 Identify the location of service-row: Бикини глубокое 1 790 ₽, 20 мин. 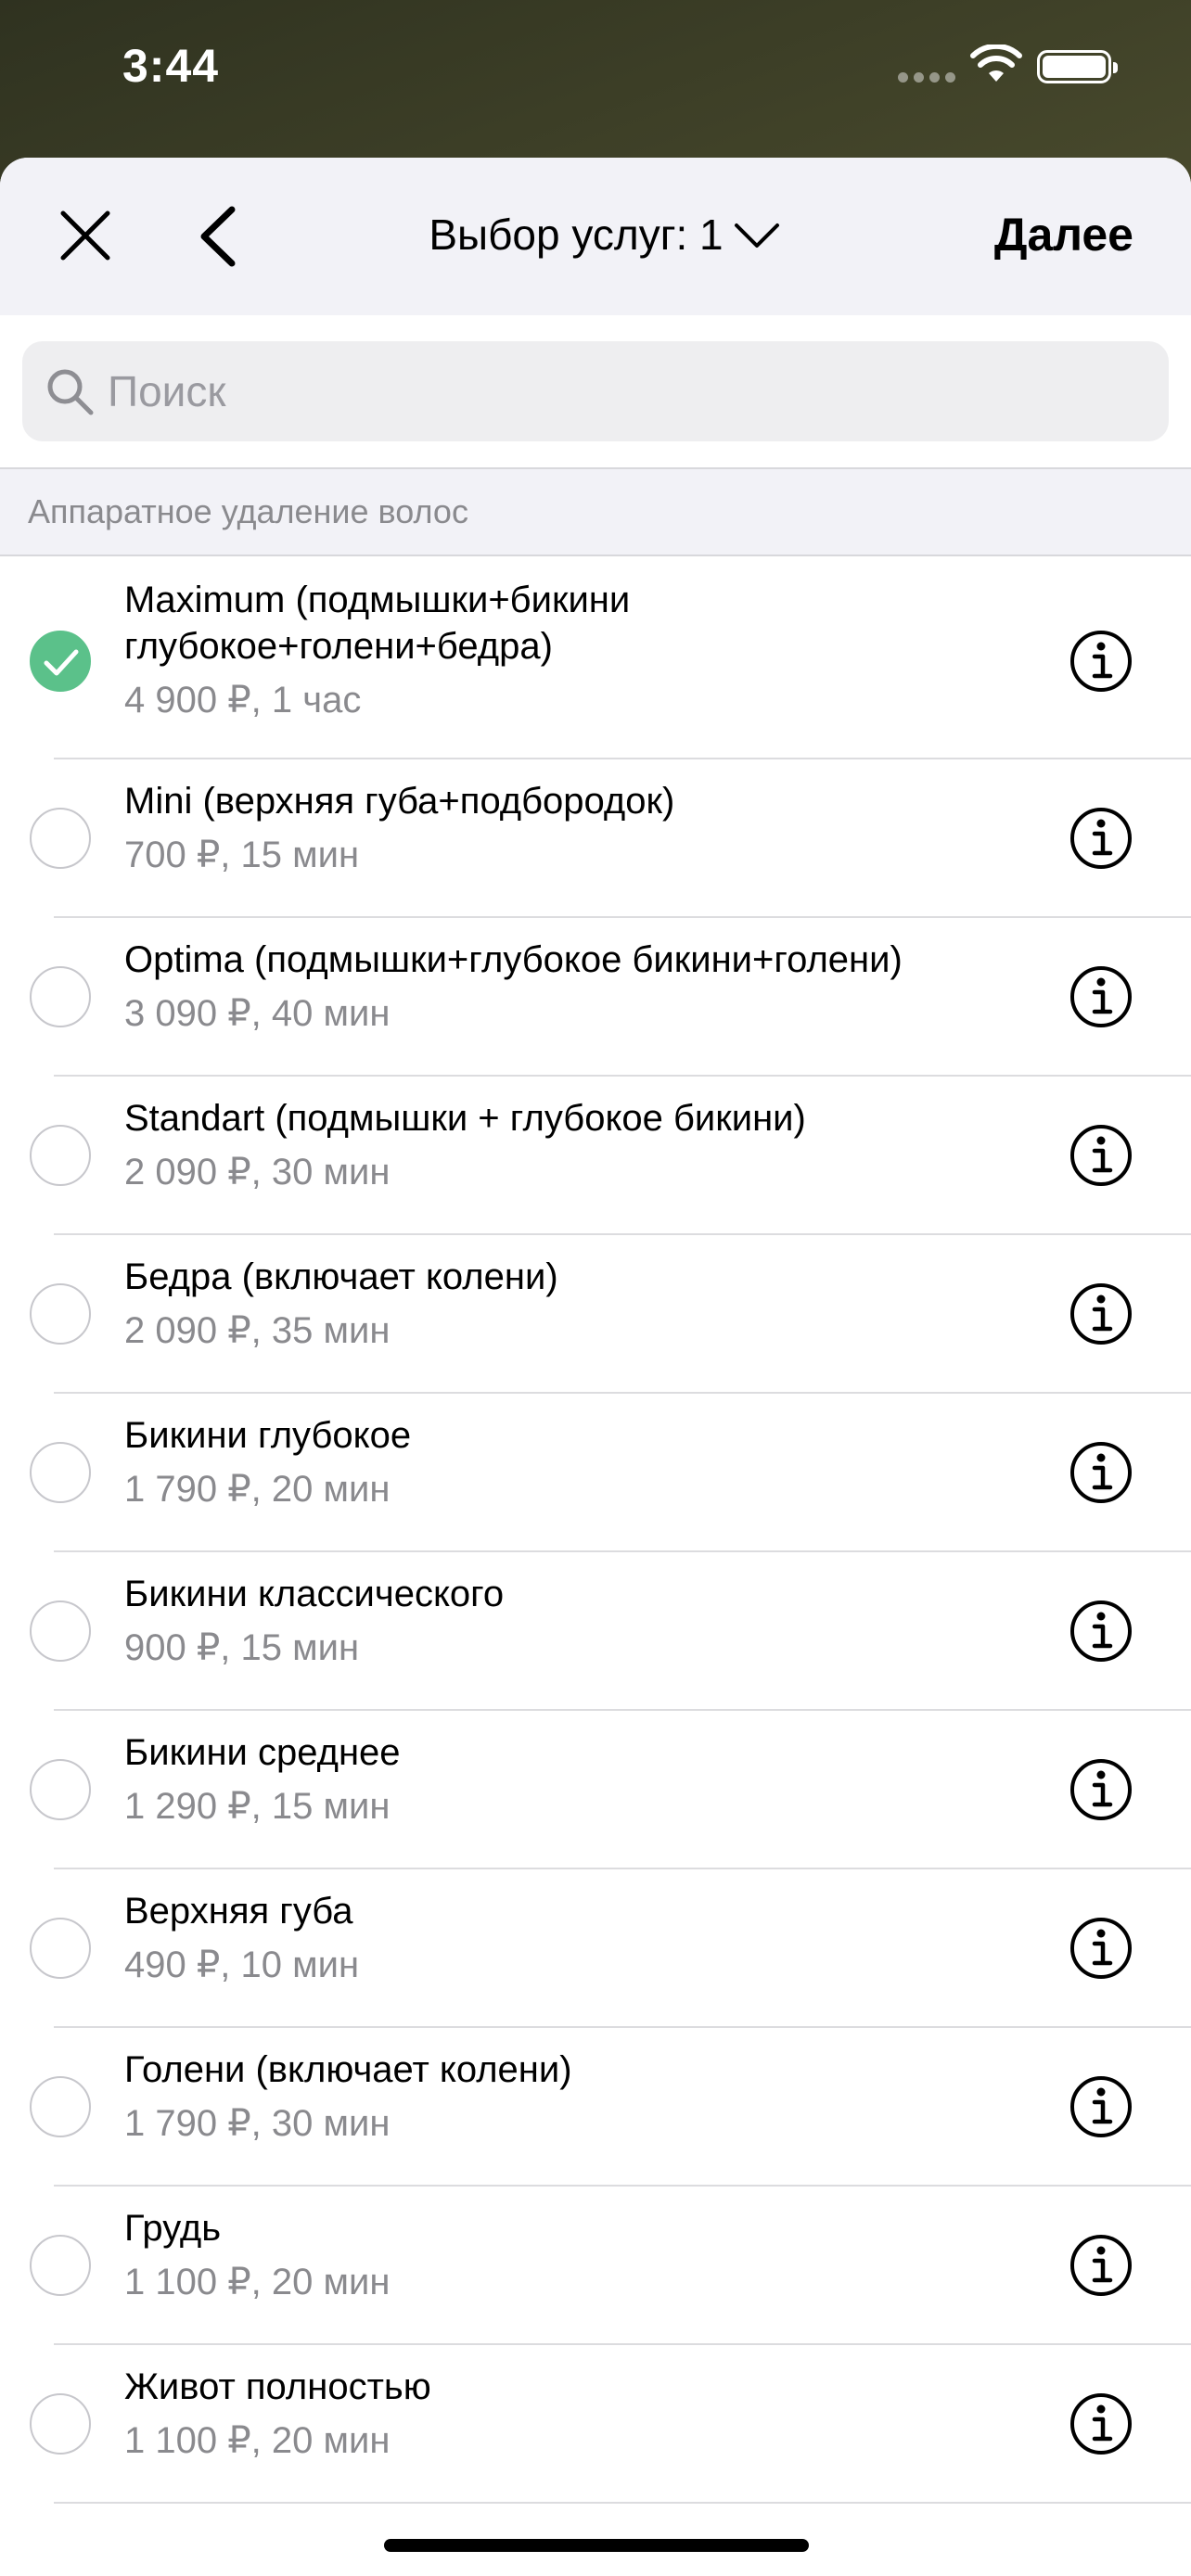
(610, 1473).